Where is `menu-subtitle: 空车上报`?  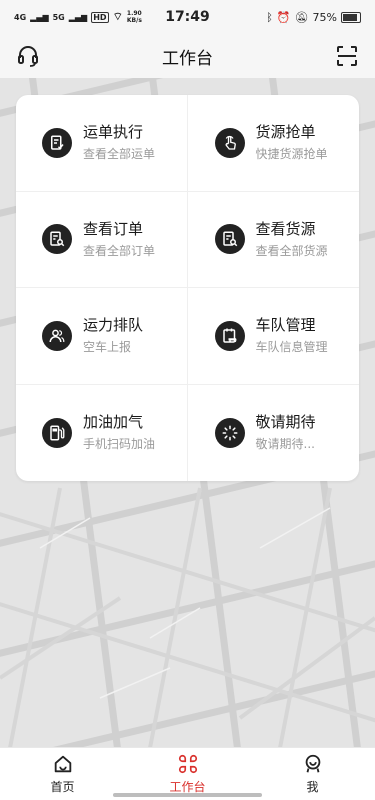 menu-subtitle: 空车上报 is located at coordinates (107, 347).